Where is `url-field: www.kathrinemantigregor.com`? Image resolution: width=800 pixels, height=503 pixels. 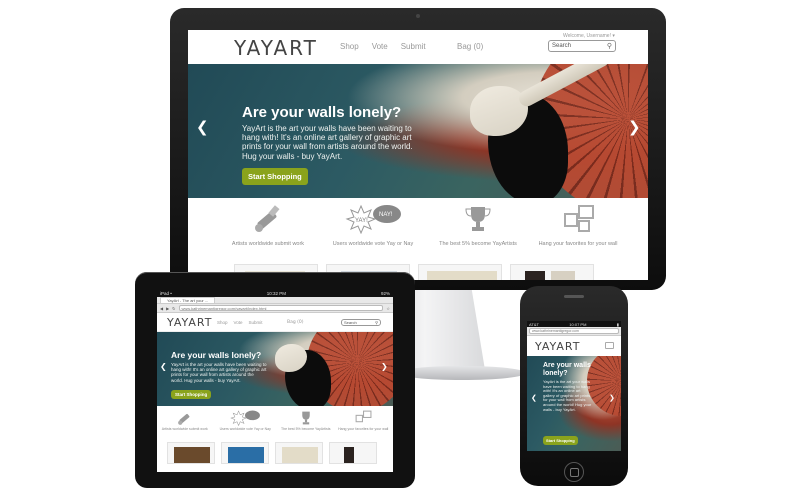
url-field: www.kathrinemantigregor.com is located at coordinates (574, 331).